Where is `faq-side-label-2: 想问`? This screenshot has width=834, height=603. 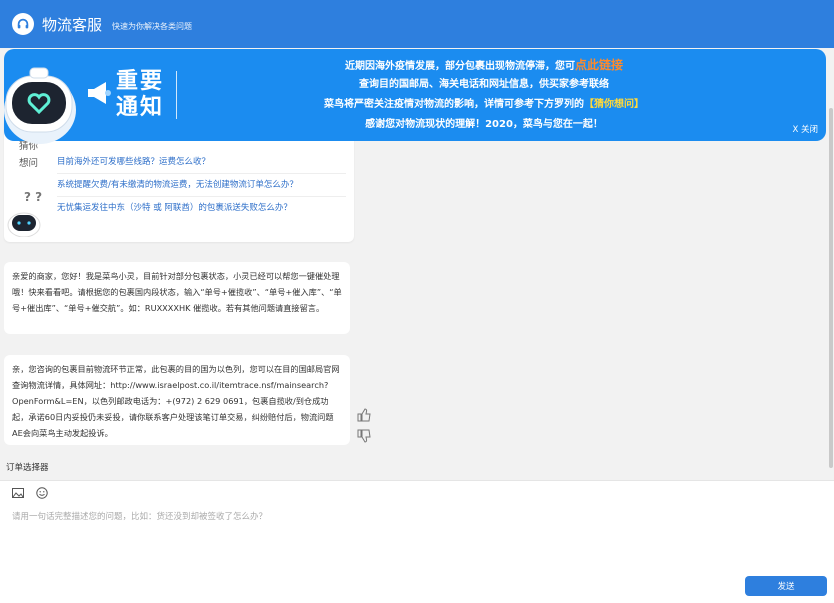 faq-side-label-2: 想问 is located at coordinates (29, 163).